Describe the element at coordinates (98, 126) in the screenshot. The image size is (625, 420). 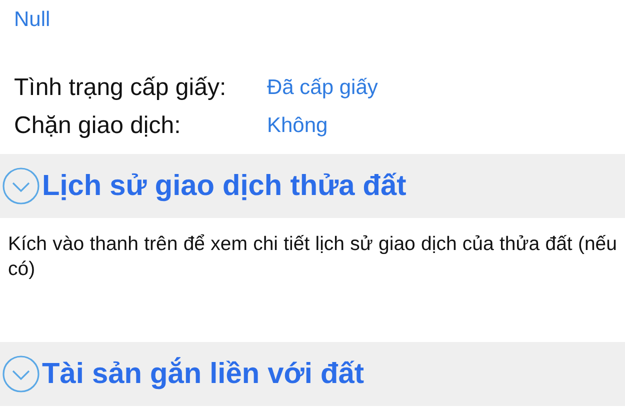
I see `field-label: Chặn giao dịch:` at that location.